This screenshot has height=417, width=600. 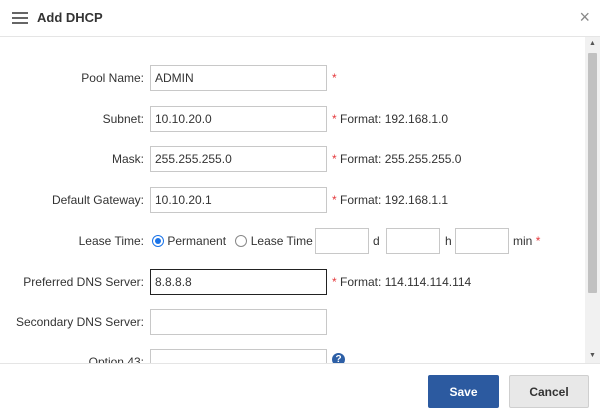 What do you see at coordinates (97, 200) in the screenshot?
I see `gateway-label: Default Gateway:` at bounding box center [97, 200].